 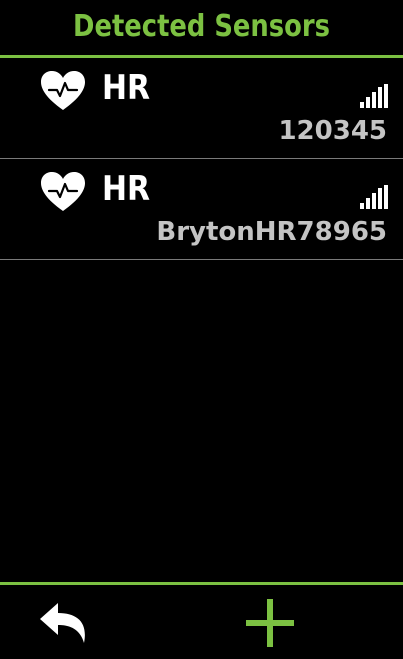 What do you see at coordinates (66, 623) in the screenshot?
I see `back-arrow-icon` at bounding box center [66, 623].